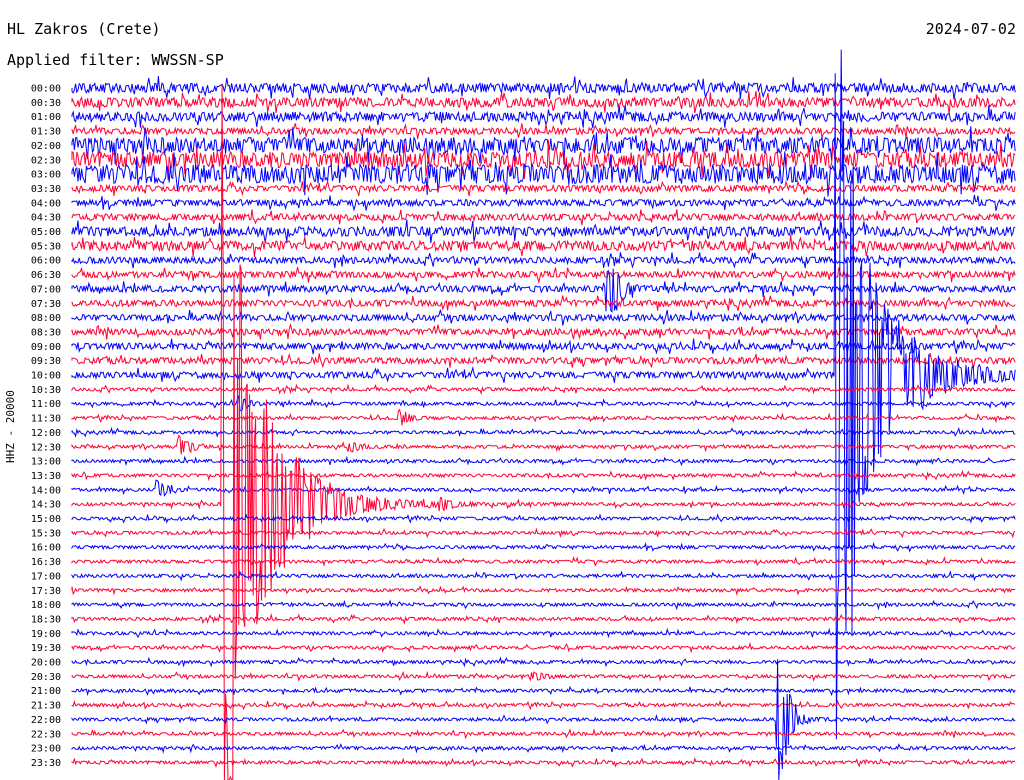  I want to click on time-tick-14-30: 14:30, so click(46, 505).